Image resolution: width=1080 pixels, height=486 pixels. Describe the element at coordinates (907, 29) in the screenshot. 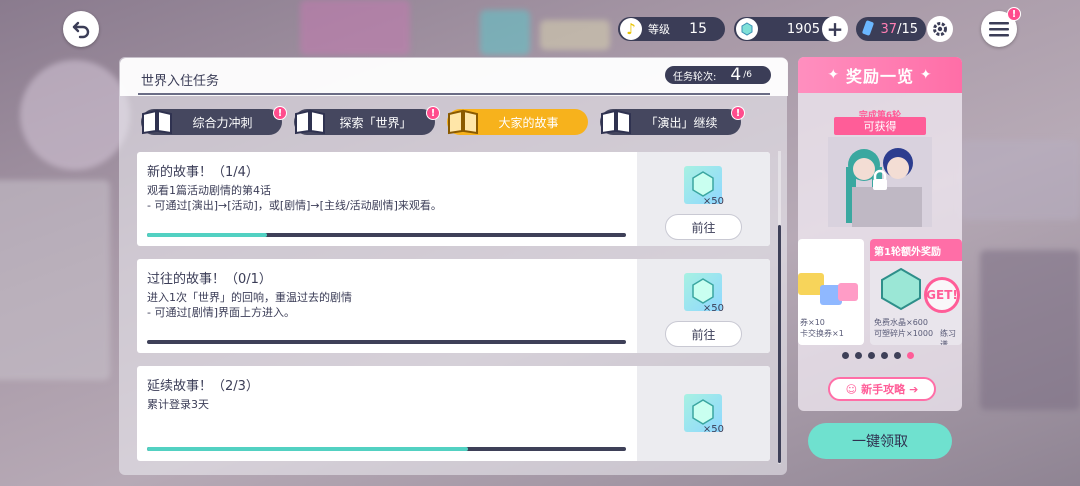

I see `stamina-max: /15` at that location.